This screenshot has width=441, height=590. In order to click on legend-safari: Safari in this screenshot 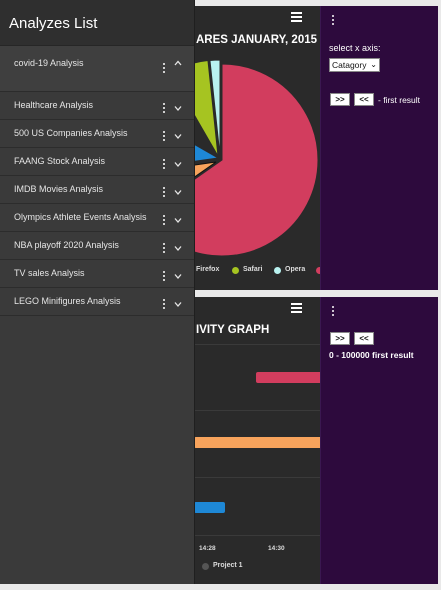, I will do `click(252, 269)`.